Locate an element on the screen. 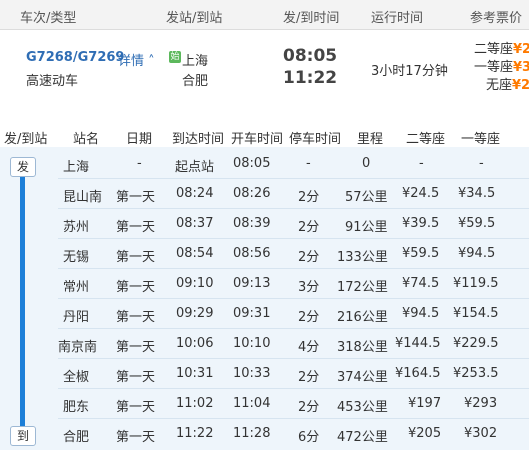  stop-arrive: 09:10 is located at coordinates (195, 283).